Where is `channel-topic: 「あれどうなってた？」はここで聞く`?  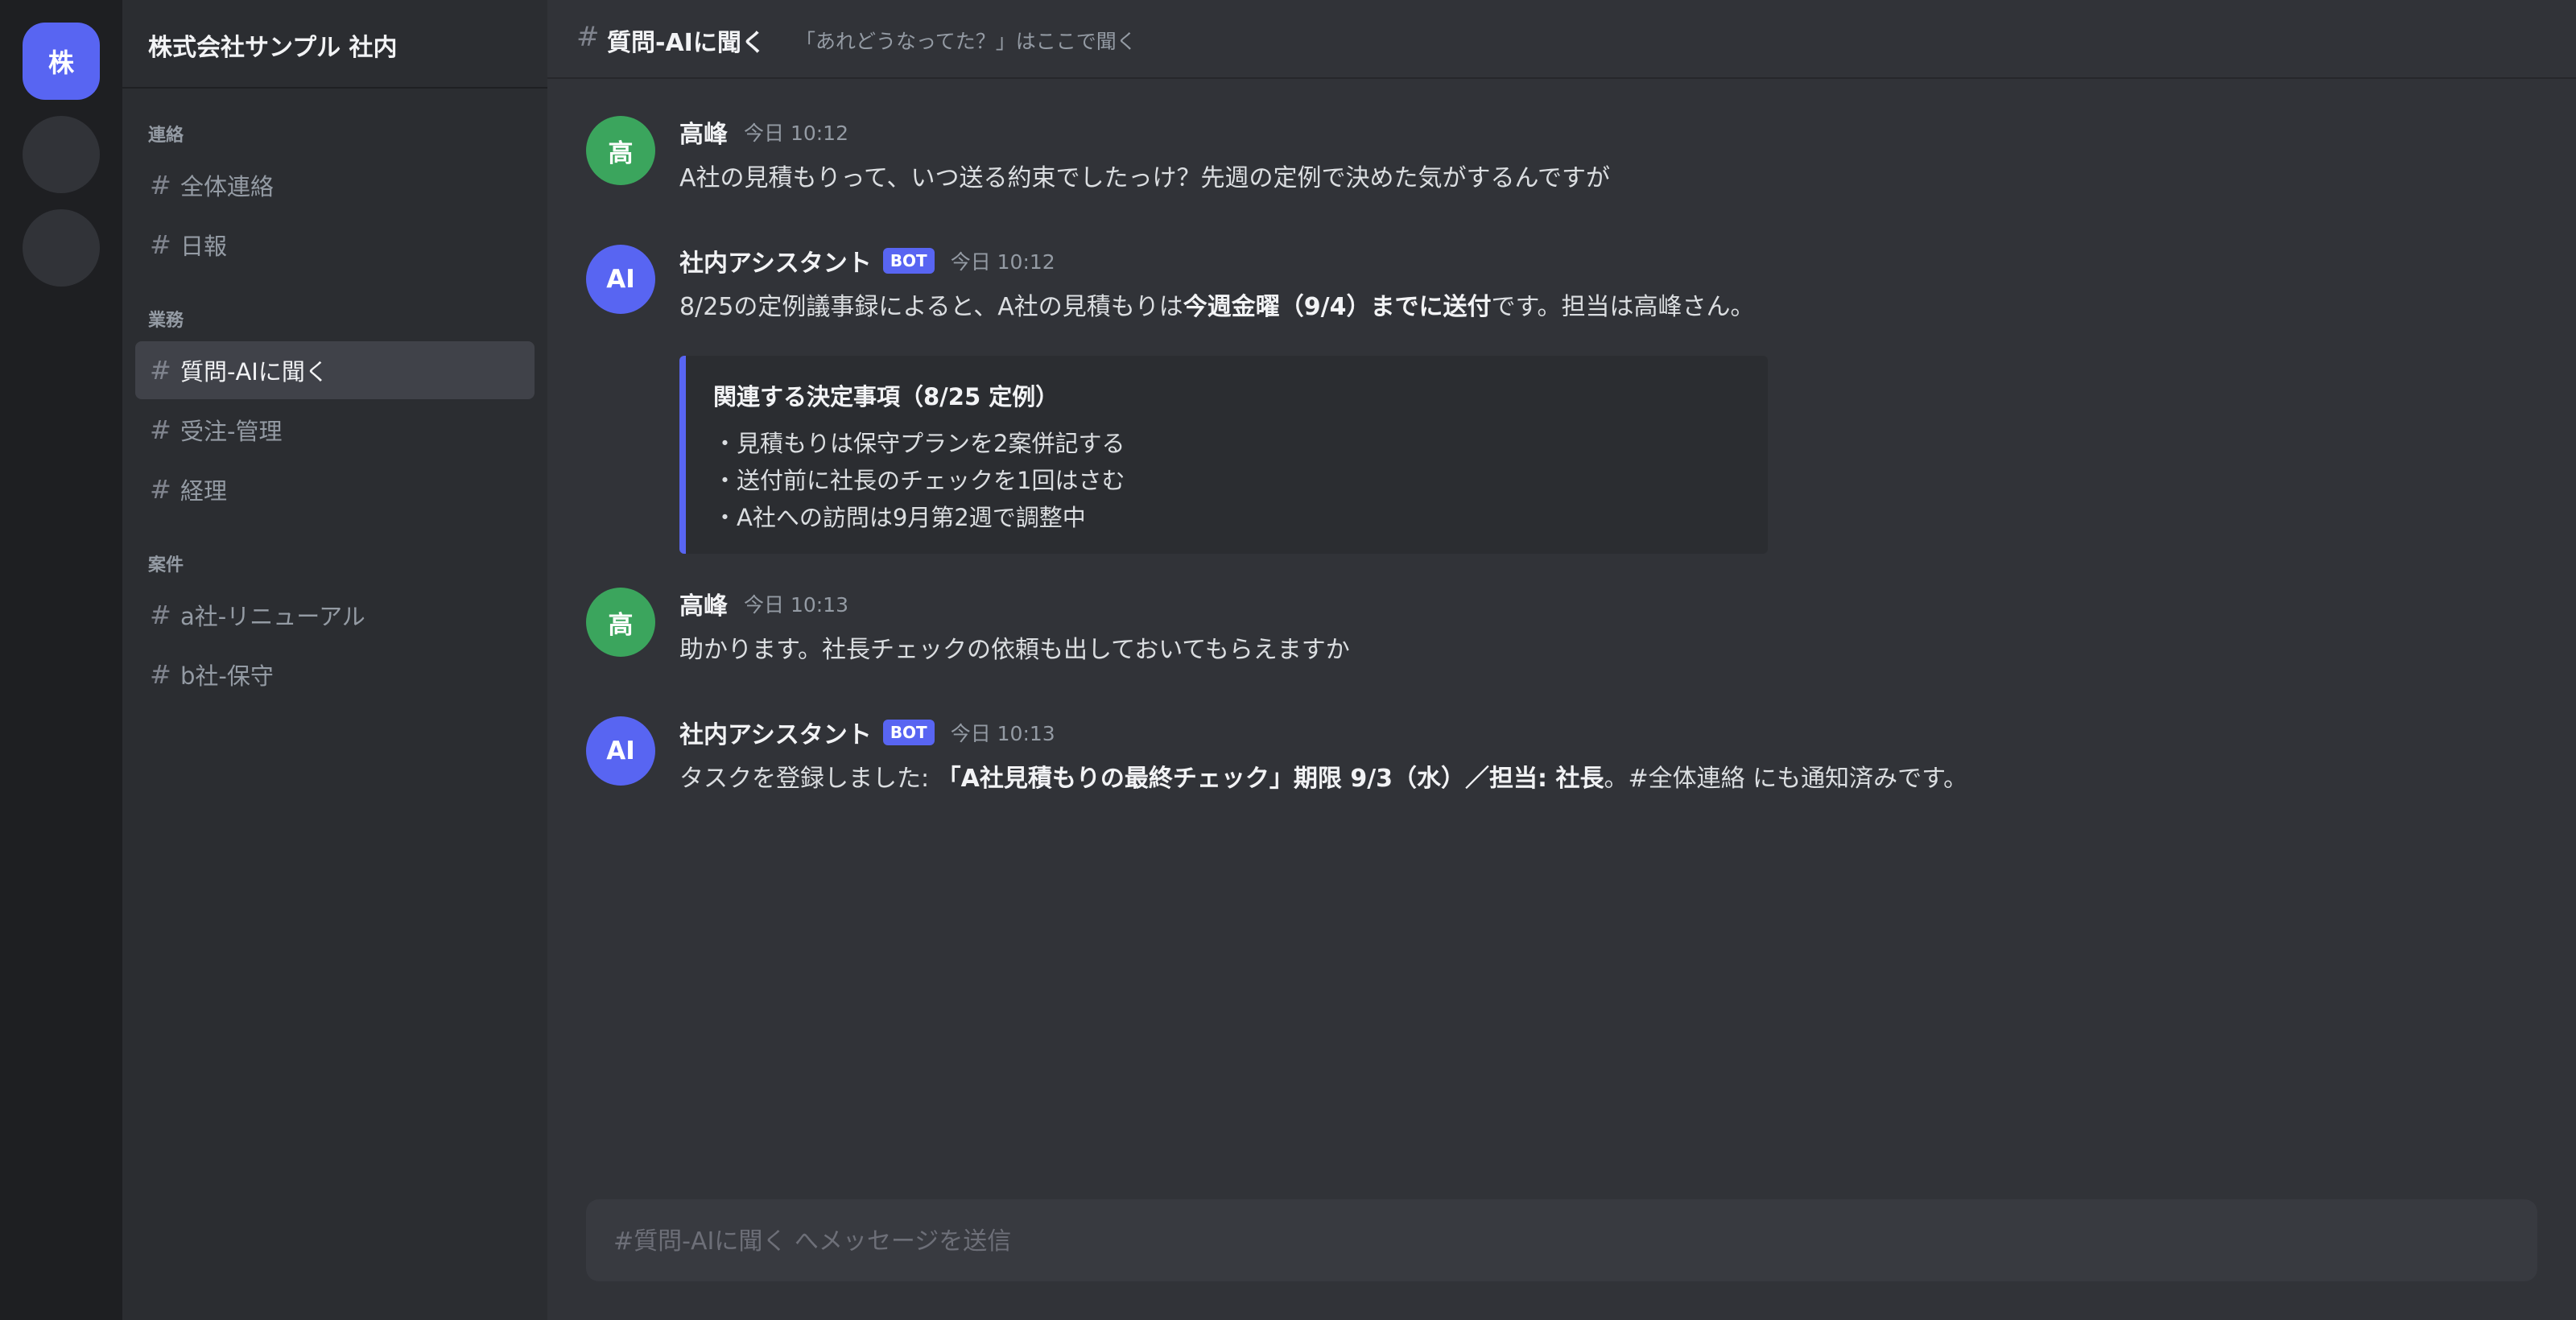 channel-topic: 「あれどうなってた？」はここで聞く is located at coordinates (966, 42).